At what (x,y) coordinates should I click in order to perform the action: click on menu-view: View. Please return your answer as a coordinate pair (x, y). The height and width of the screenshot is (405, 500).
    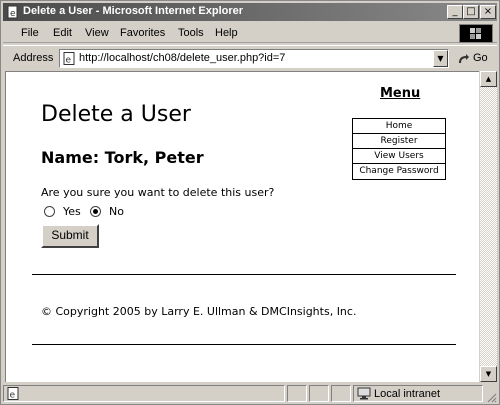
    Looking at the image, I should click on (97, 33).